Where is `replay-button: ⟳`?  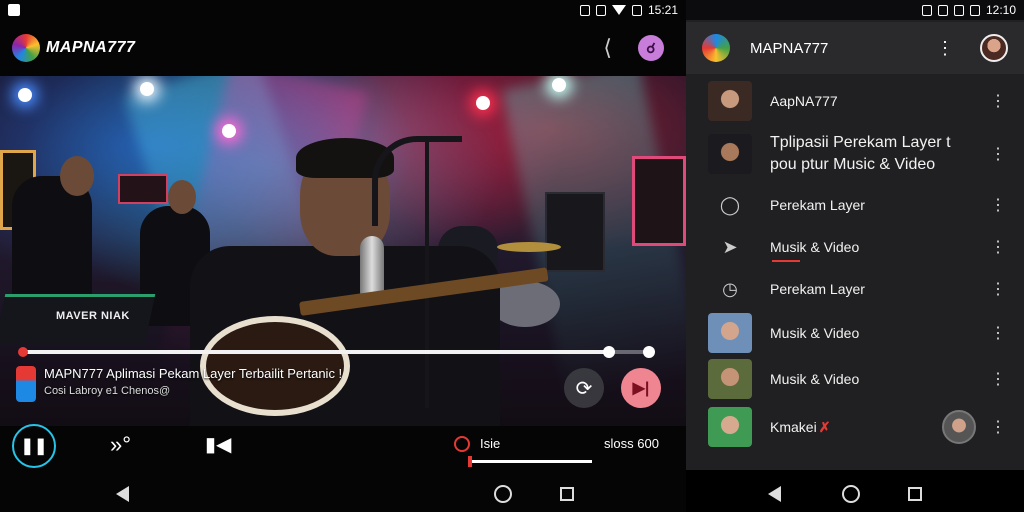 replay-button: ⟳ is located at coordinates (584, 388).